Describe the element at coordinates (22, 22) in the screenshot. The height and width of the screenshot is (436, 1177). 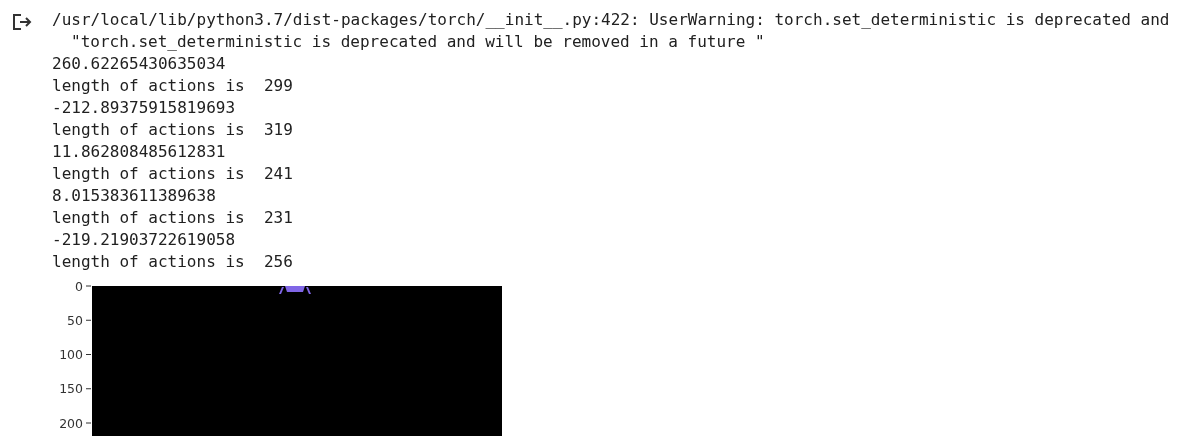
I see `output-icon` at that location.